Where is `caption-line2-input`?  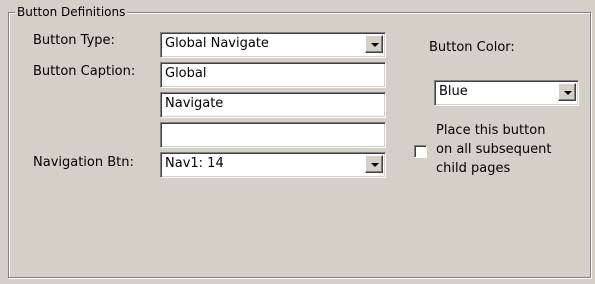 caption-line2-input is located at coordinates (273, 105).